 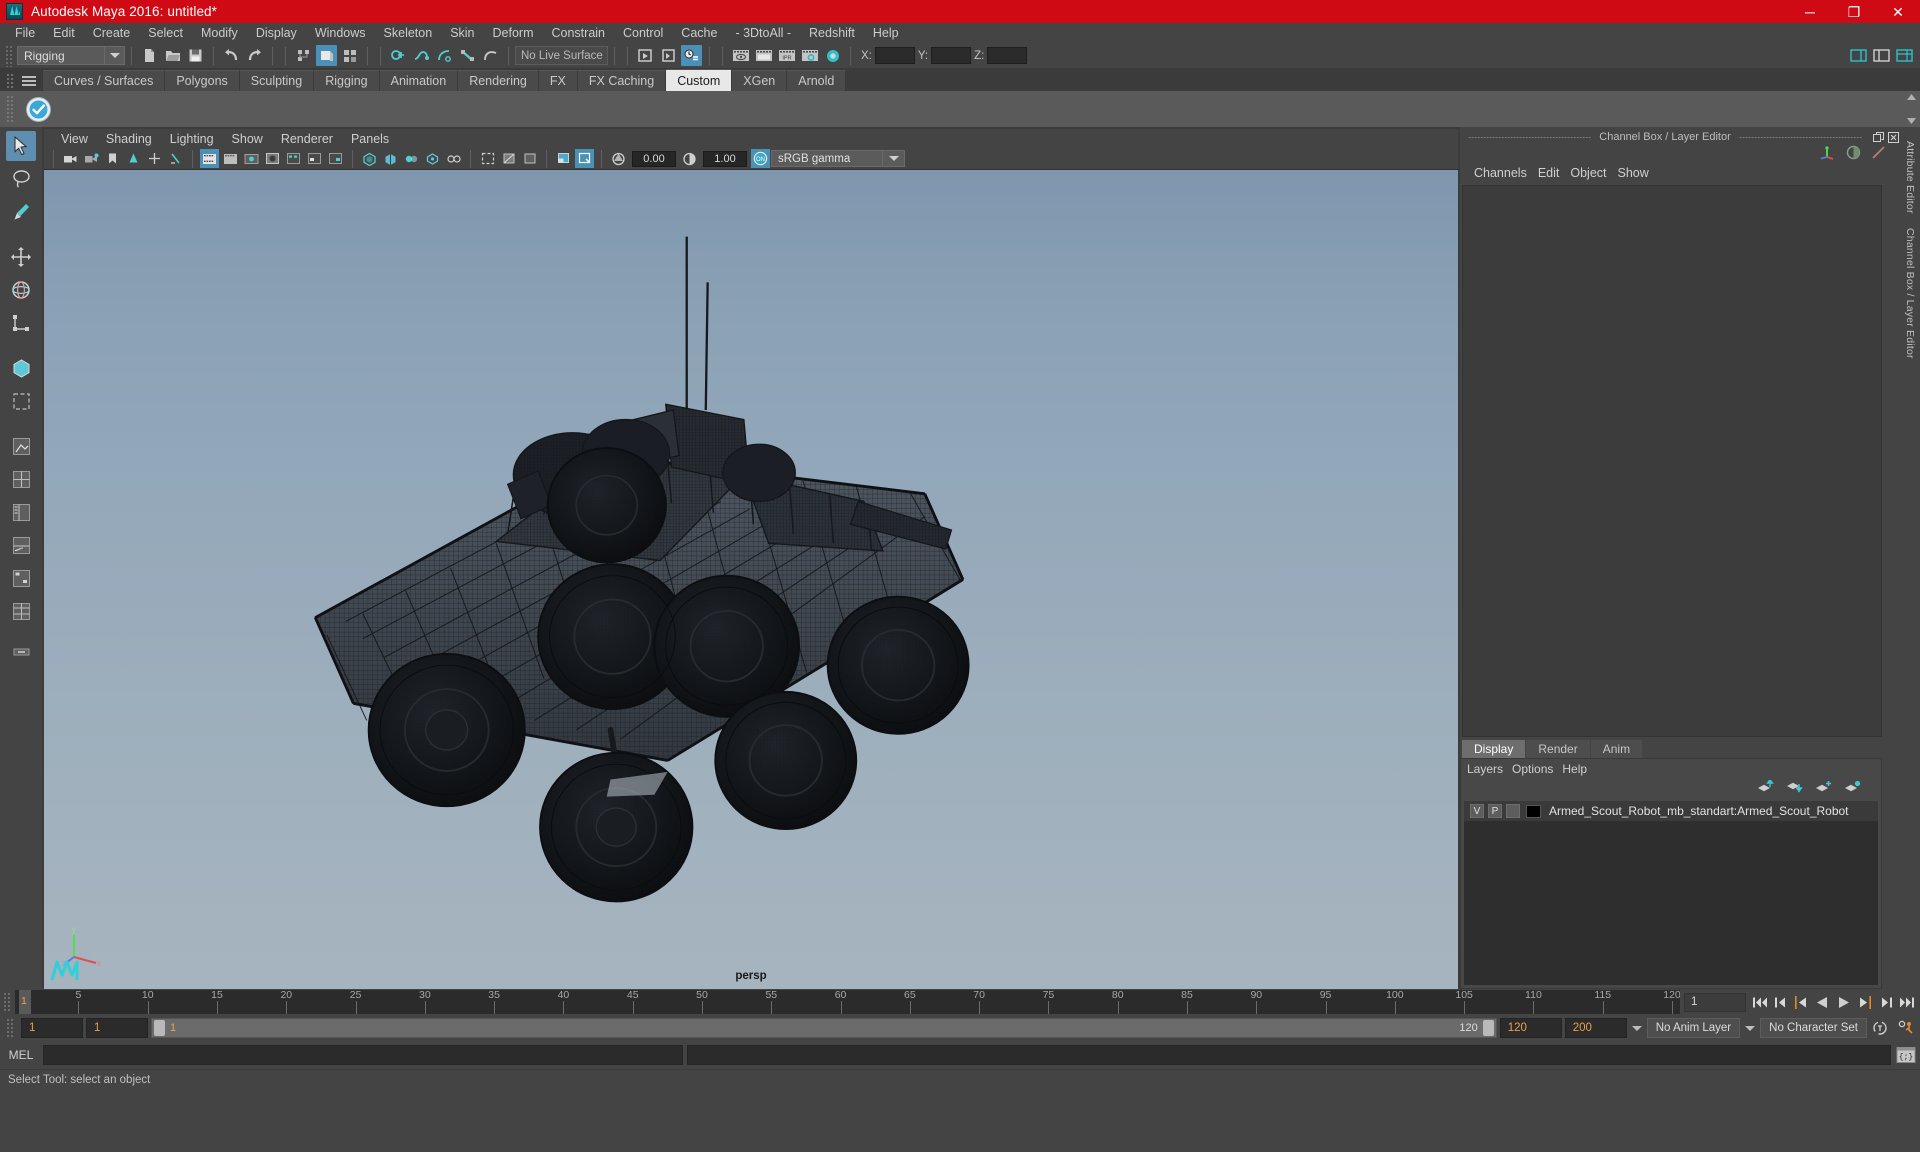 What do you see at coordinates (133, 158) in the screenshot?
I see `image-plane-icon` at bounding box center [133, 158].